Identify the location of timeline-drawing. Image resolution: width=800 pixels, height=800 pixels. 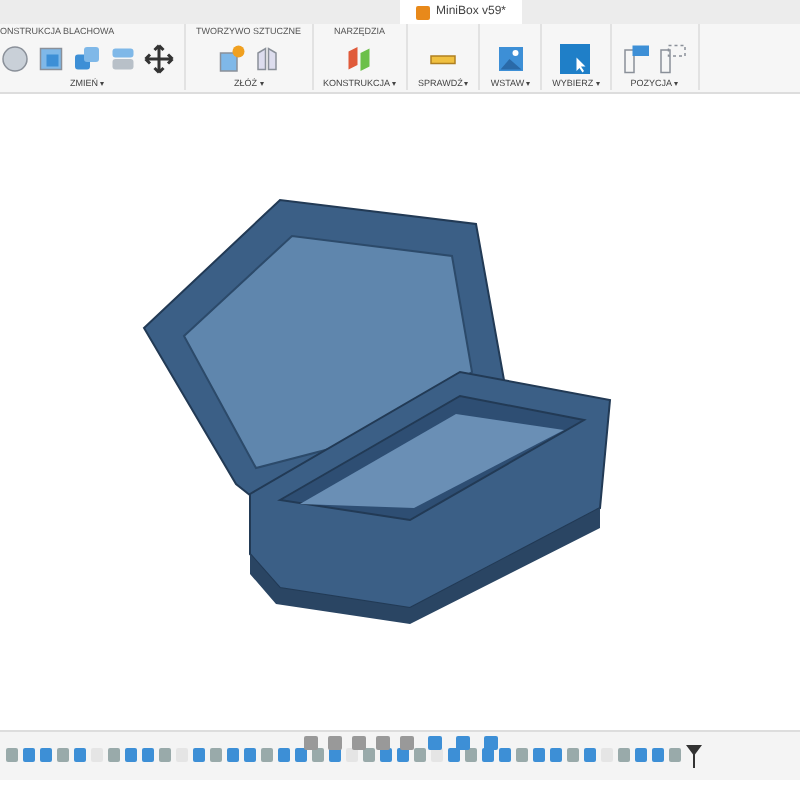
(354, 756).